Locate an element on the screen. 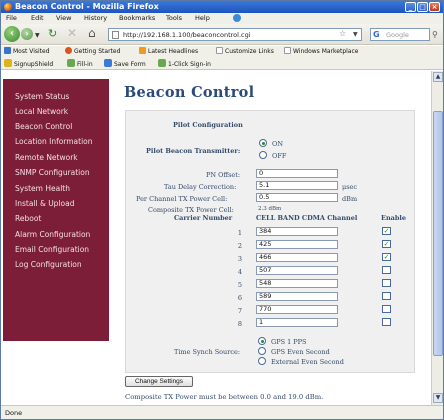  save-form-button: Save Form is located at coordinates (125, 64).